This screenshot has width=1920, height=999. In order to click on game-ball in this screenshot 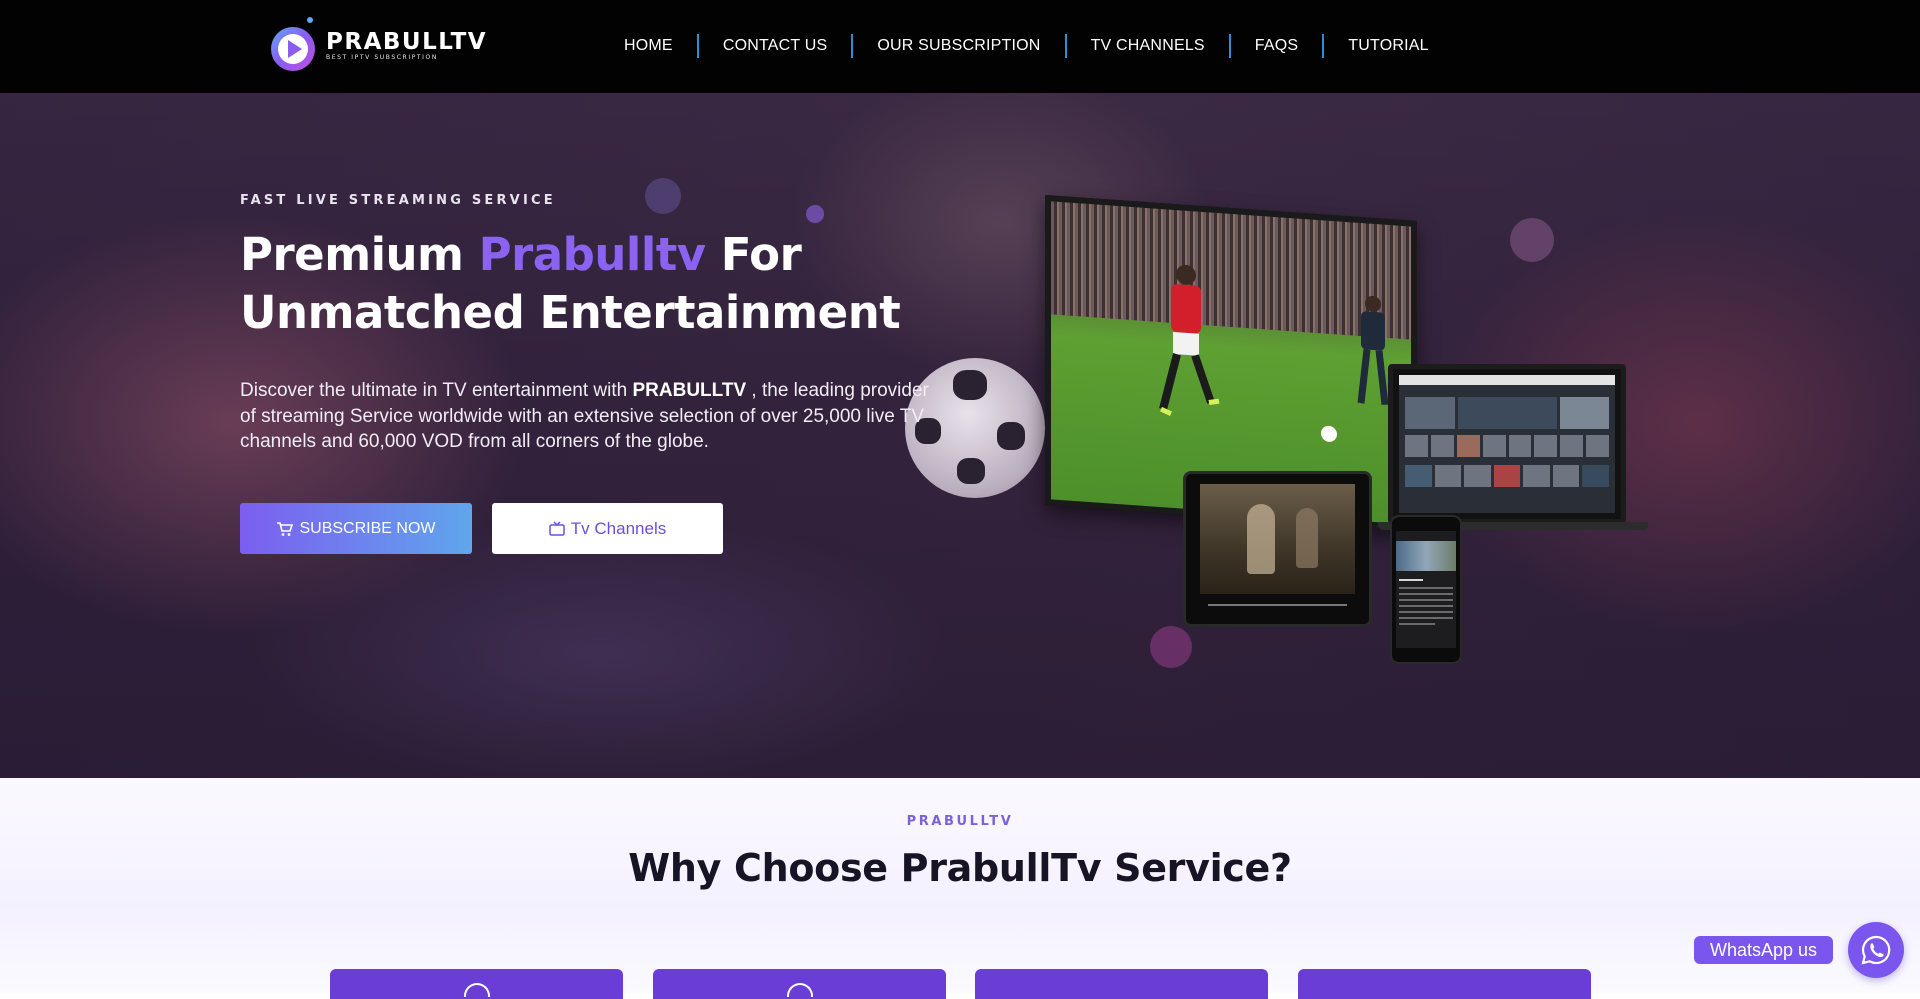, I will do `click(1329, 434)`.